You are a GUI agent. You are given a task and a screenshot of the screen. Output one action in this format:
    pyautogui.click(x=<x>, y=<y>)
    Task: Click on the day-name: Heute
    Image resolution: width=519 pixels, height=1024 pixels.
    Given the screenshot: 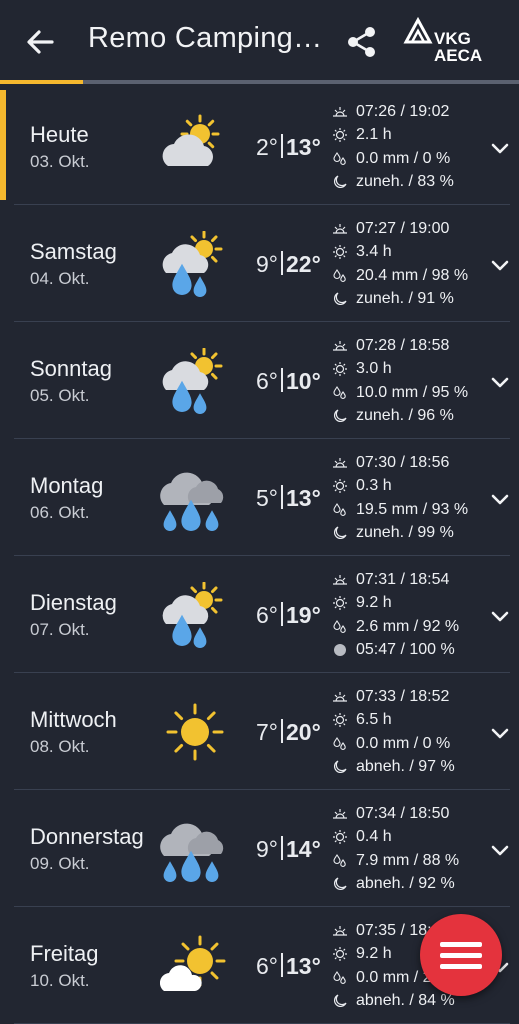 What is the action you would take?
    pyautogui.click(x=59, y=134)
    